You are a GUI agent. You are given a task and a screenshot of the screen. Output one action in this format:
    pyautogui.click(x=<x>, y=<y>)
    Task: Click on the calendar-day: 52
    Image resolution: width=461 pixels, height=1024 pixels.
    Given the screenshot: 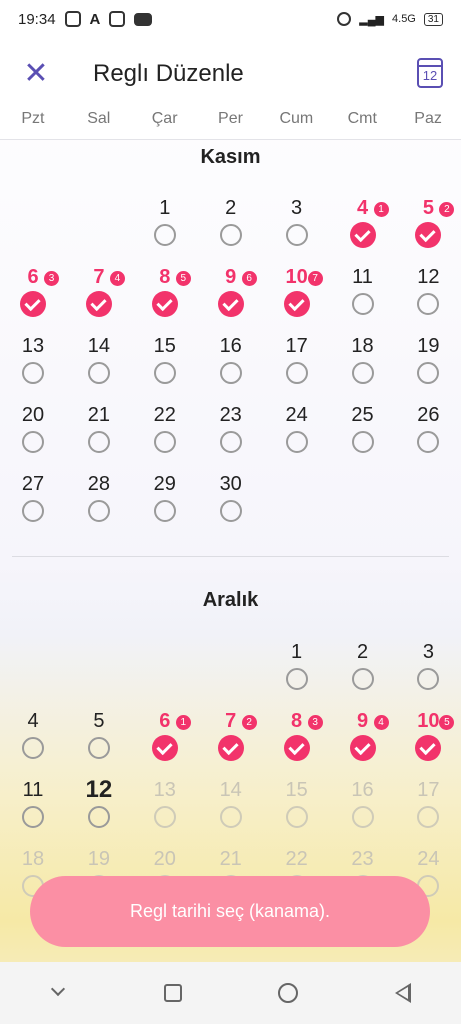 What is the action you would take?
    pyautogui.click(x=428, y=230)
    